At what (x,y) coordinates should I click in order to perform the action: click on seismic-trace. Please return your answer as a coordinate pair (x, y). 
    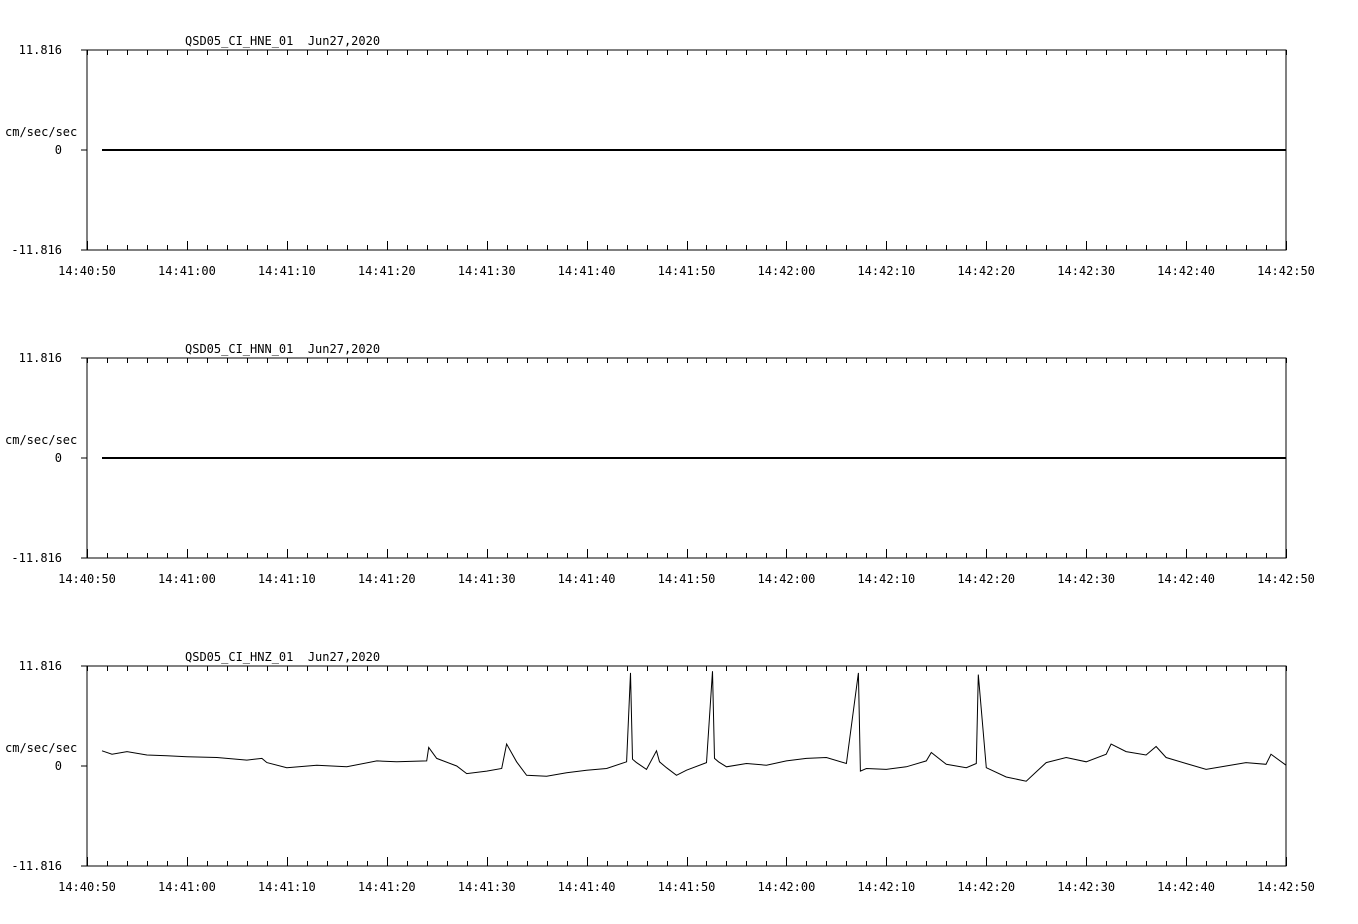
    Looking at the image, I should click on (694, 726).